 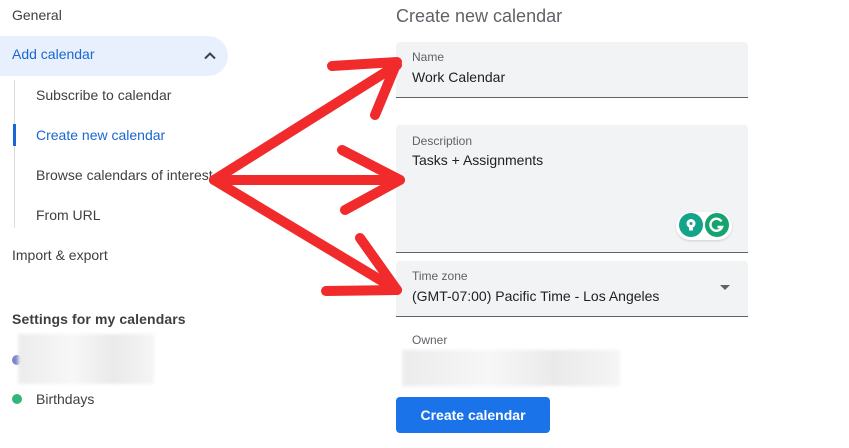 I want to click on redacted-owner-value, so click(x=511, y=368).